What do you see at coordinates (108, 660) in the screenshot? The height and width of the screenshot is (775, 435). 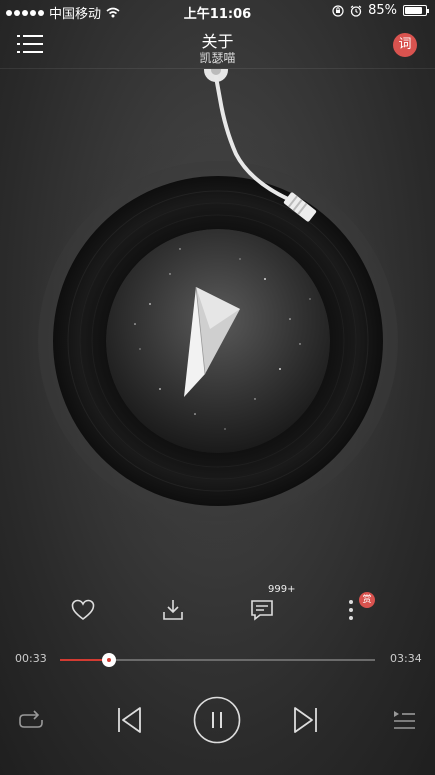 I see `progress-knob` at bounding box center [108, 660].